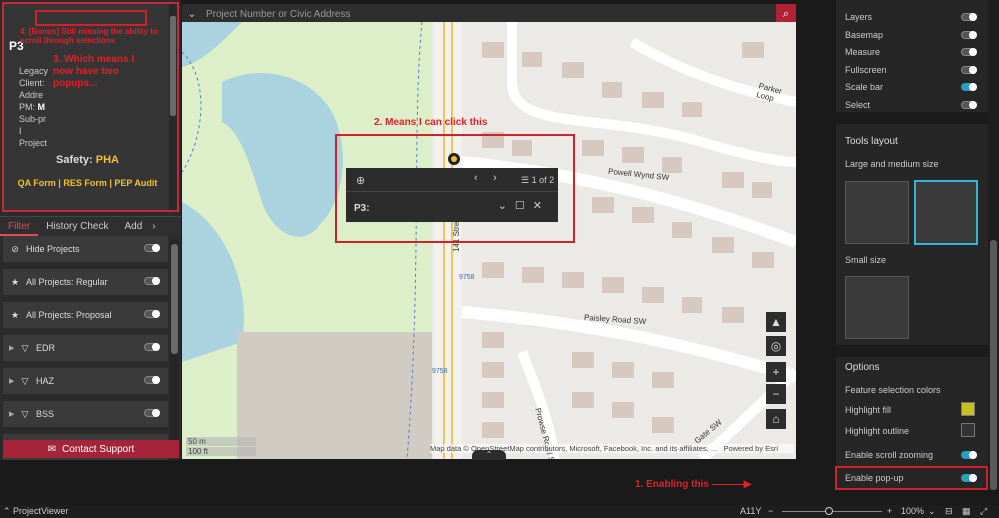 This screenshot has height=518, width=999. Describe the element at coordinates (431, 122) in the screenshot. I see `annotation-2: 2. Means I can click this` at that location.